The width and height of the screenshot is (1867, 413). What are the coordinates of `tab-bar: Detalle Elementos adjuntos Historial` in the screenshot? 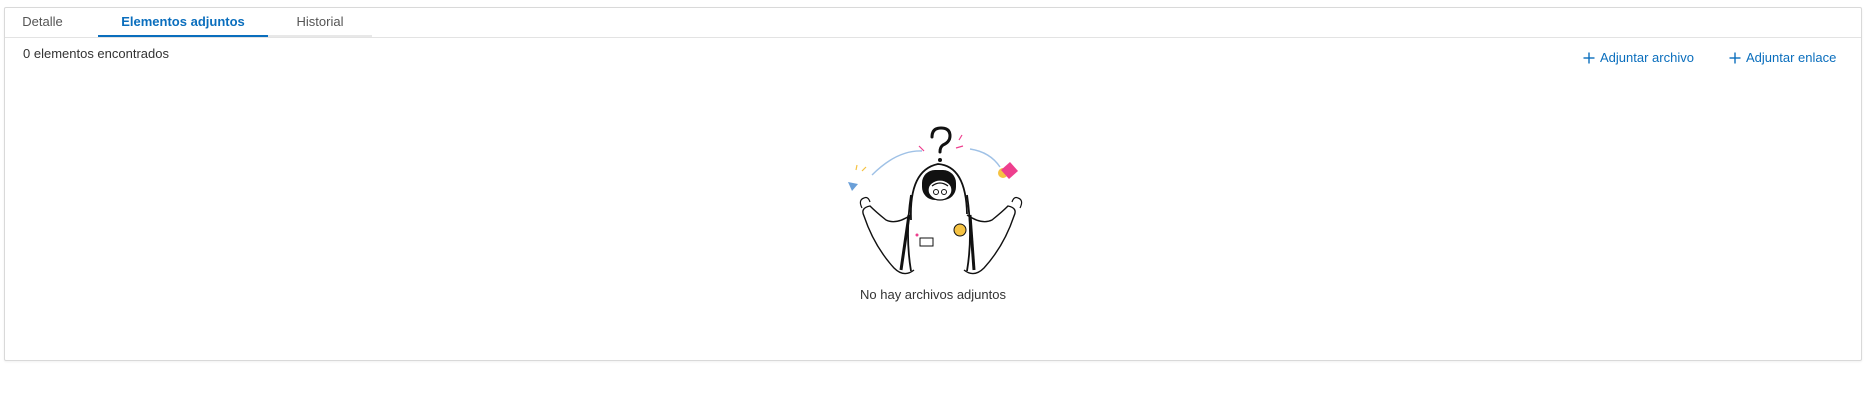 It's located at (933, 23).